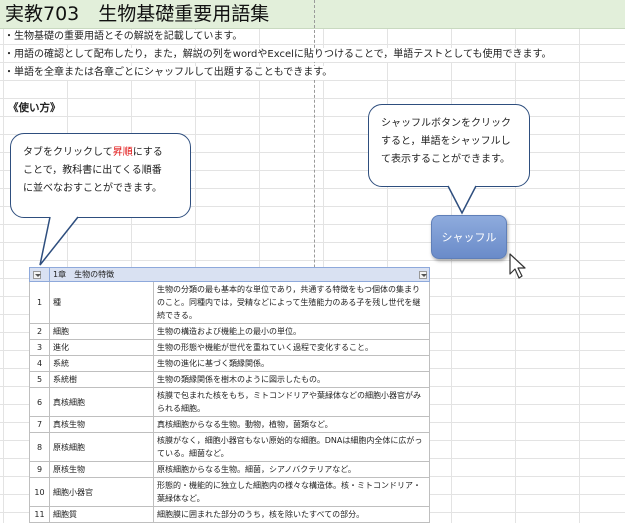  I want to click on term-cell: 原核細胞, so click(101, 447).